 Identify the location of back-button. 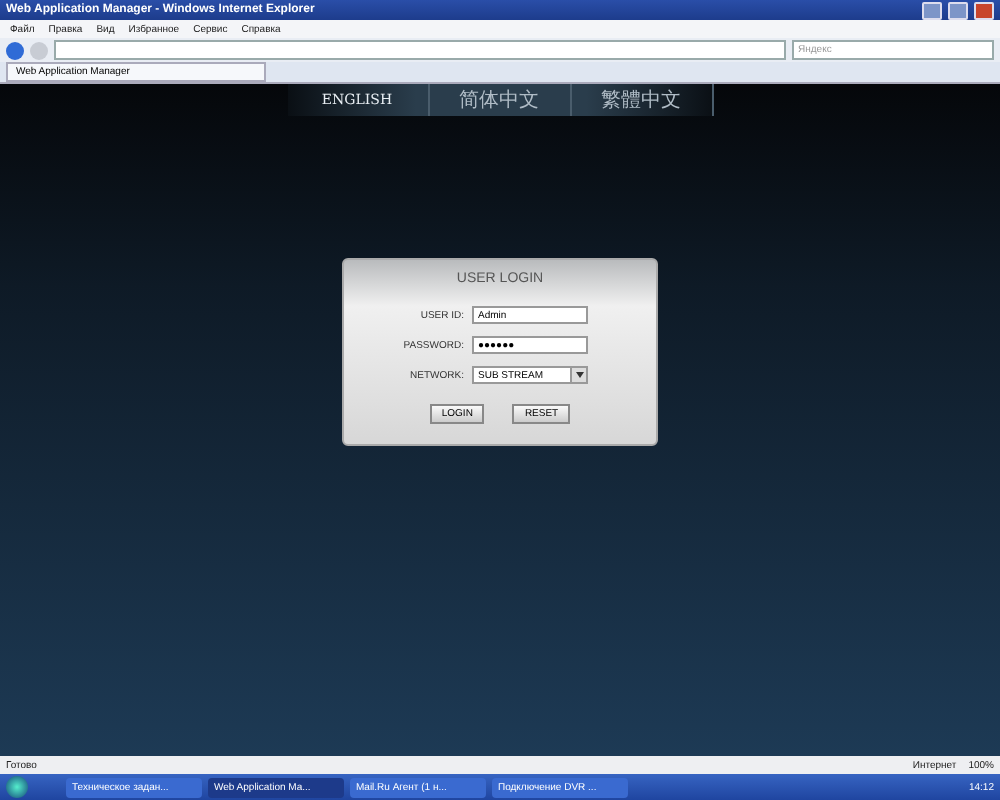
(15, 50).